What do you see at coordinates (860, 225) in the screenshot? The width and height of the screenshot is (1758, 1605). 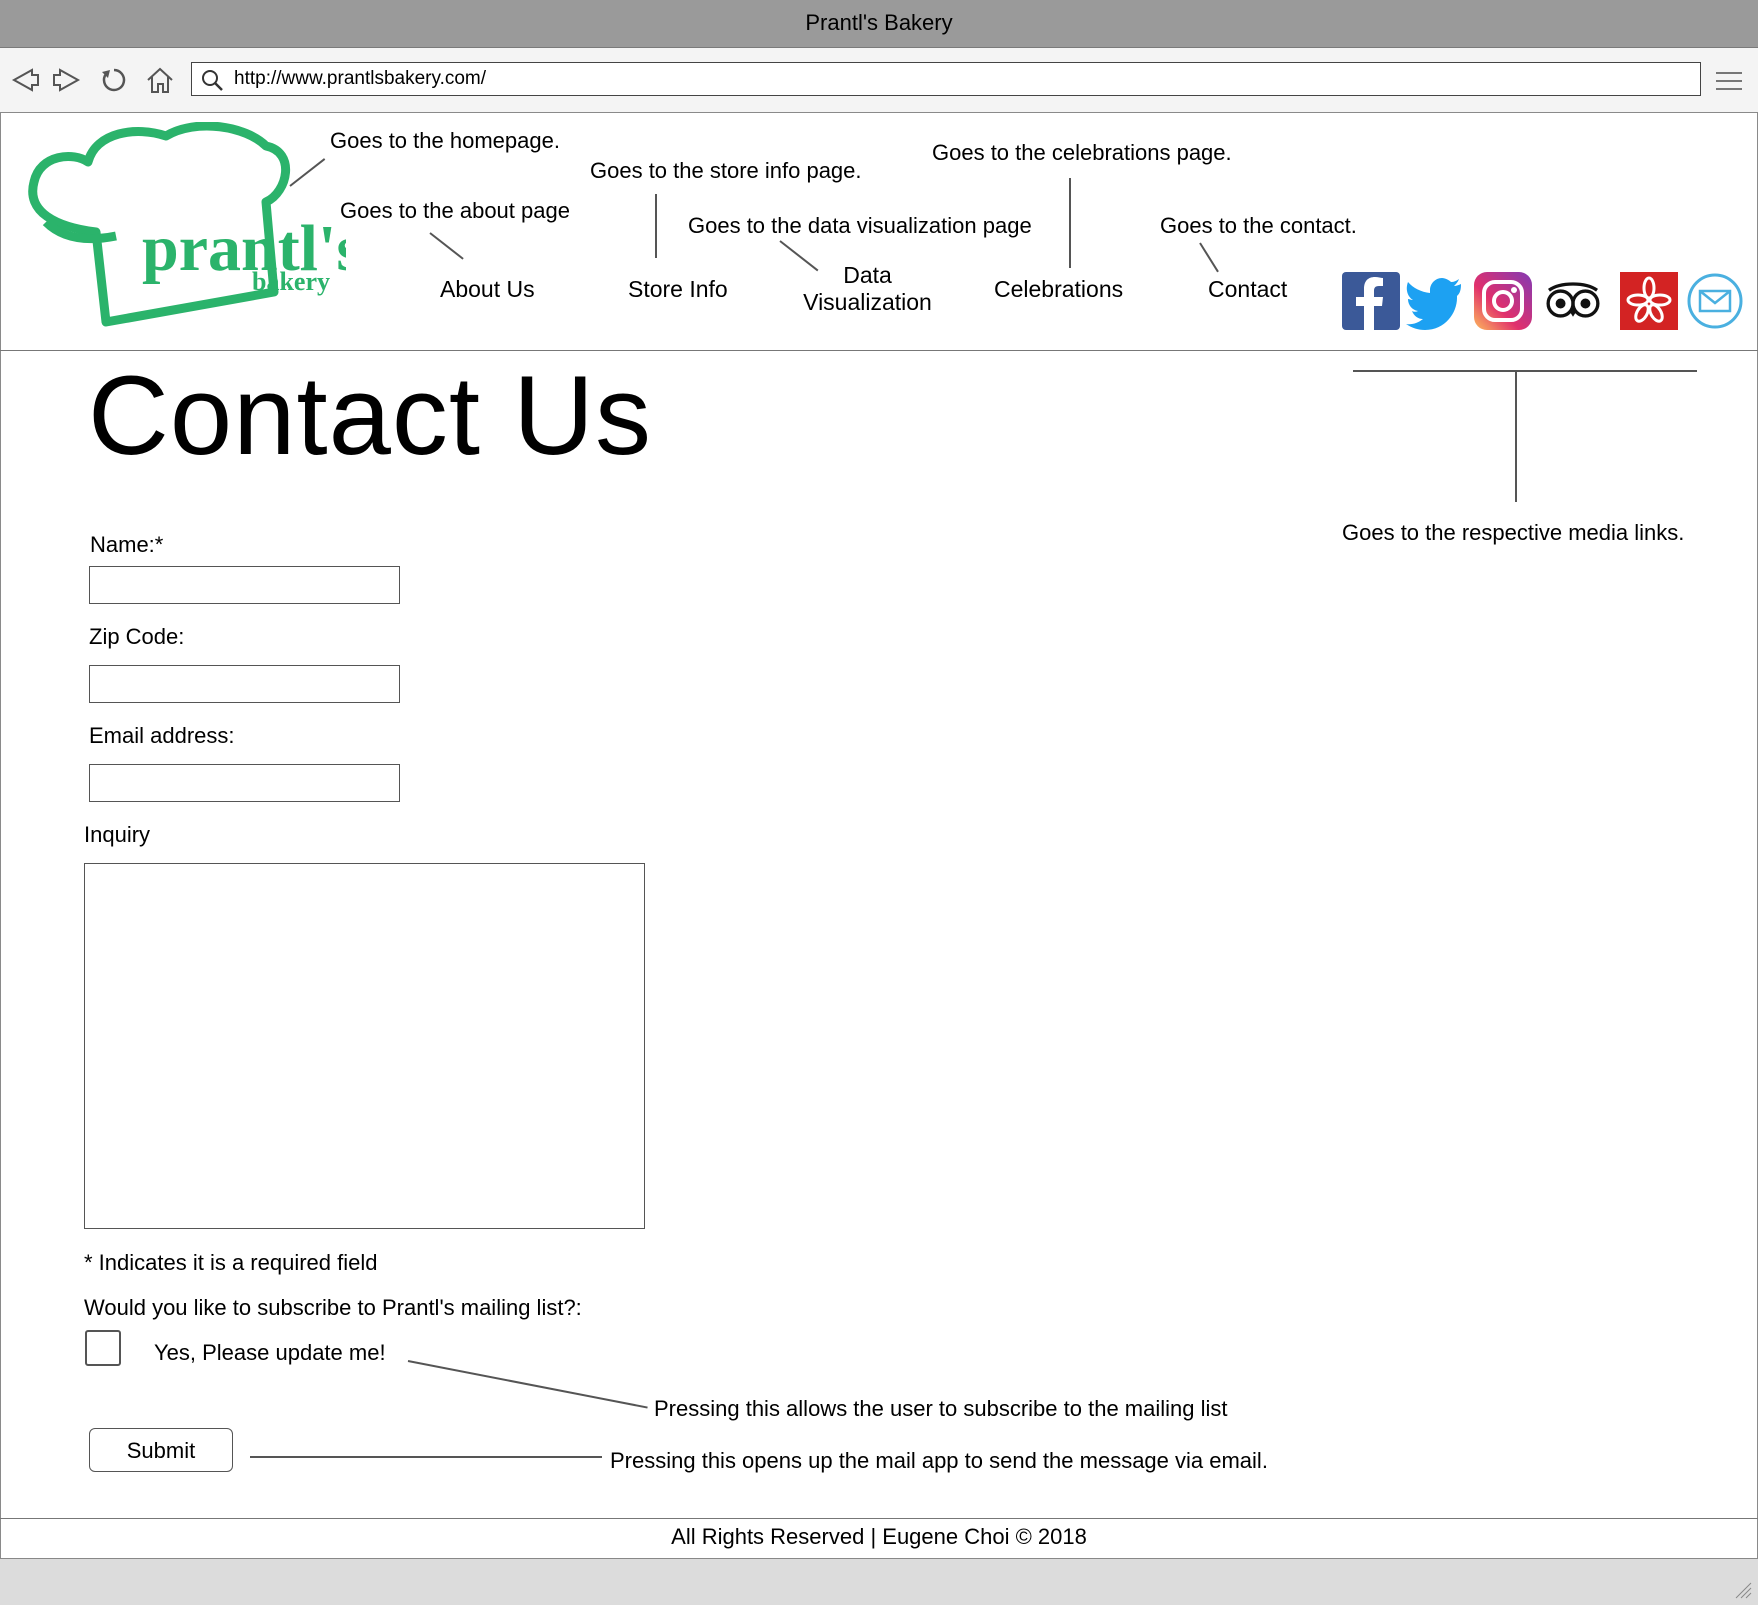 I see `note-data-visualization: Goes to the data visualization page` at bounding box center [860, 225].